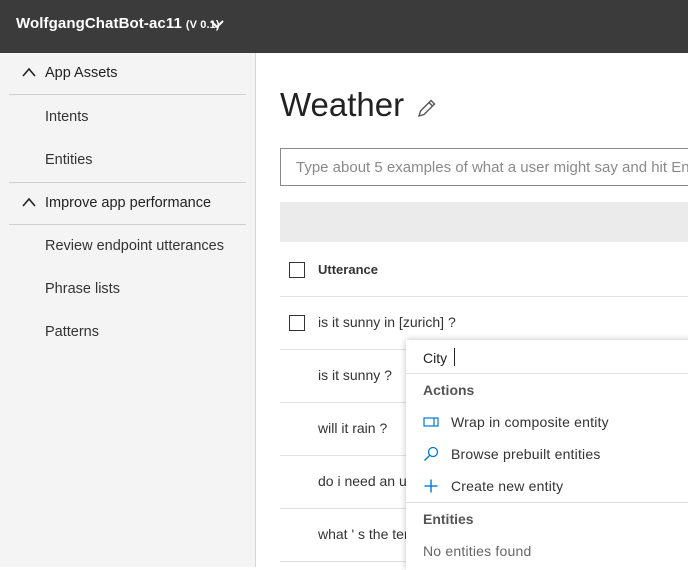  What do you see at coordinates (431, 453) in the screenshot?
I see `search-icon` at bounding box center [431, 453].